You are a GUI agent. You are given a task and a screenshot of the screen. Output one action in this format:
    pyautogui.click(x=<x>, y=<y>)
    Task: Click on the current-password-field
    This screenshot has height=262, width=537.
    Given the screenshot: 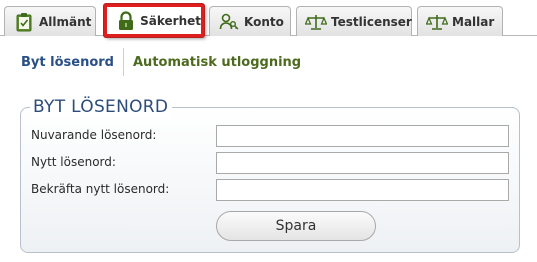 What is the action you would take?
    pyautogui.click(x=362, y=136)
    